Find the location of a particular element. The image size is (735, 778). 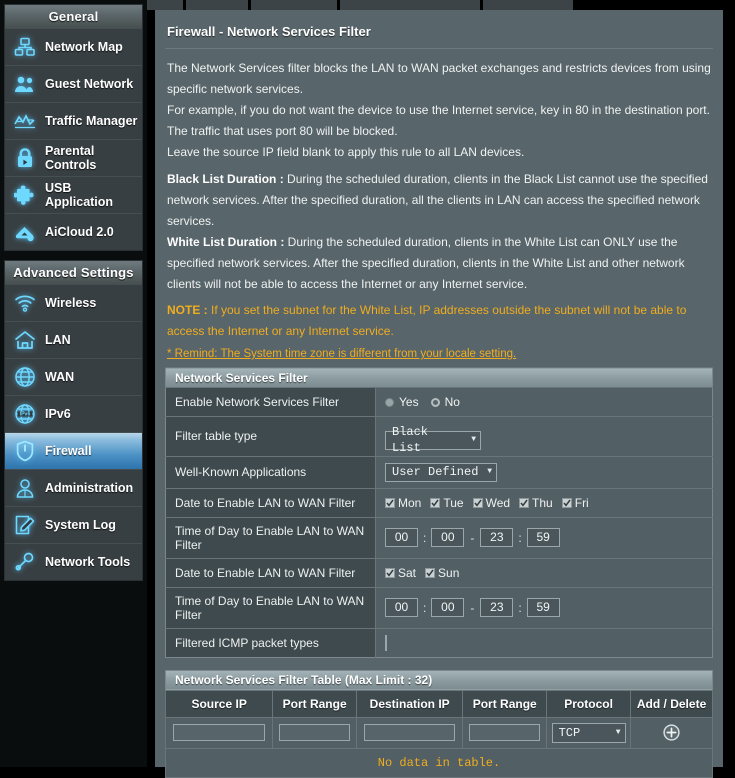

radio-yes is located at coordinates (389, 402).